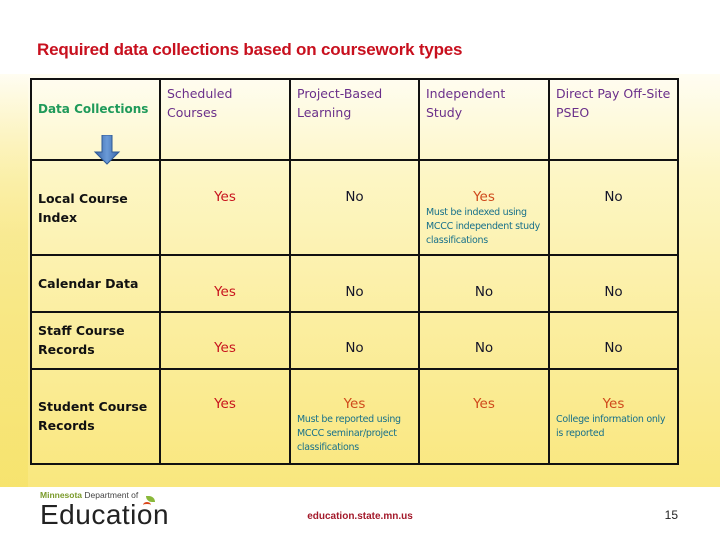 This screenshot has width=720, height=540. I want to click on row-label-cell: Local Course Index, so click(95, 207).